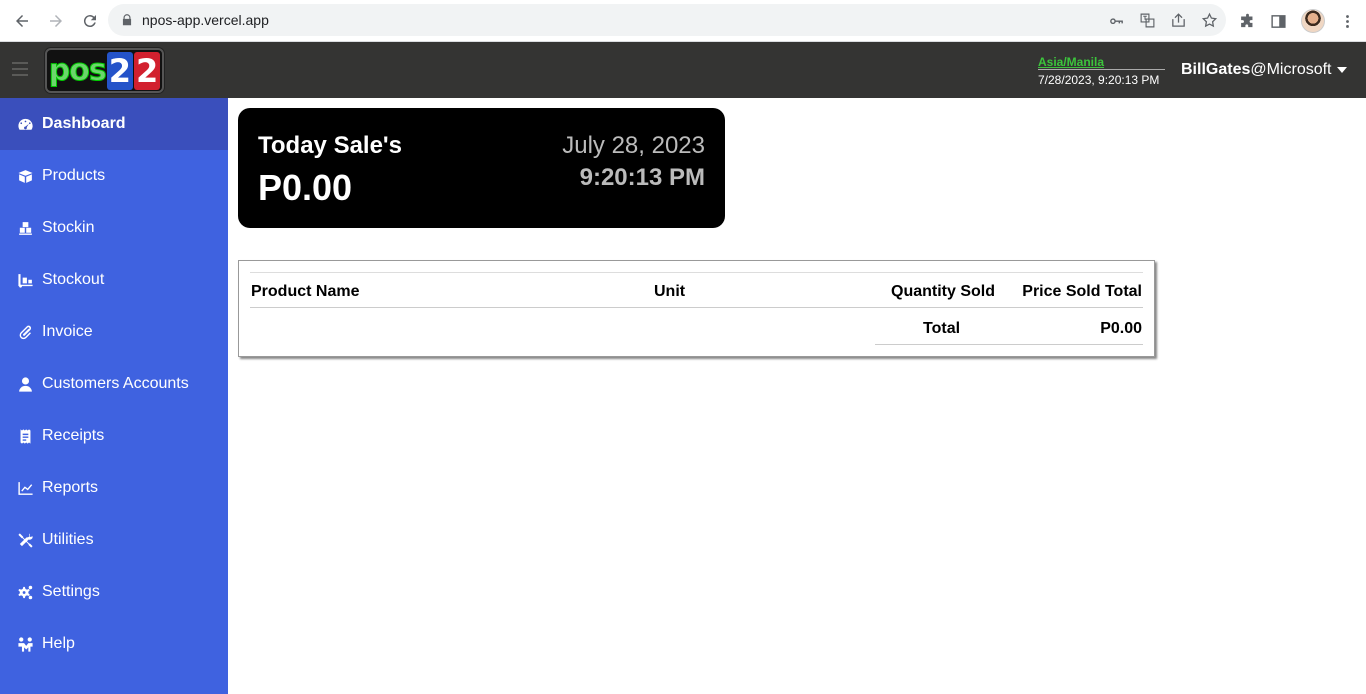  Describe the element at coordinates (205, 20) in the screenshot. I see `url-text: npos-app.vercel.app` at that location.